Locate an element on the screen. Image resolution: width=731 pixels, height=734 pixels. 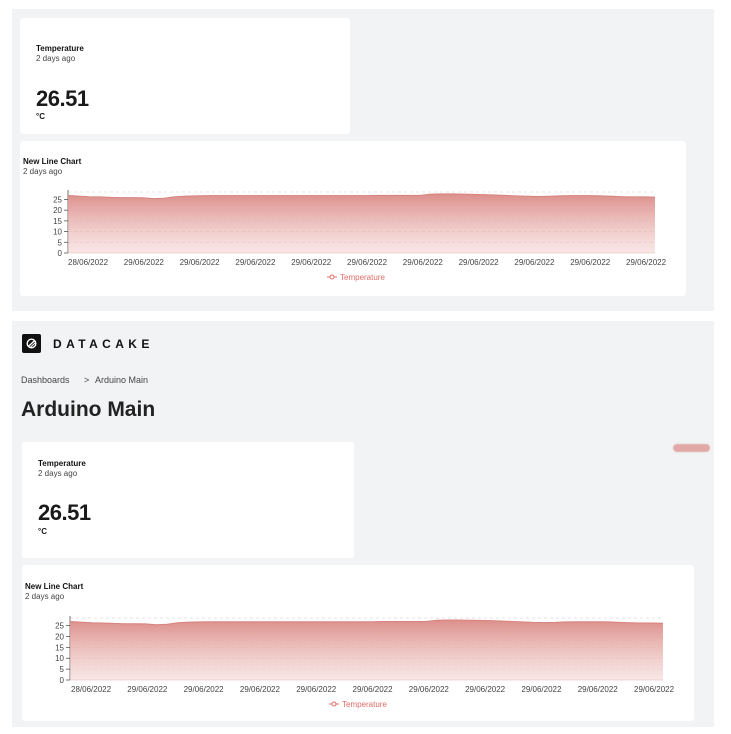
page-title: Arduino Main is located at coordinates (88, 409).